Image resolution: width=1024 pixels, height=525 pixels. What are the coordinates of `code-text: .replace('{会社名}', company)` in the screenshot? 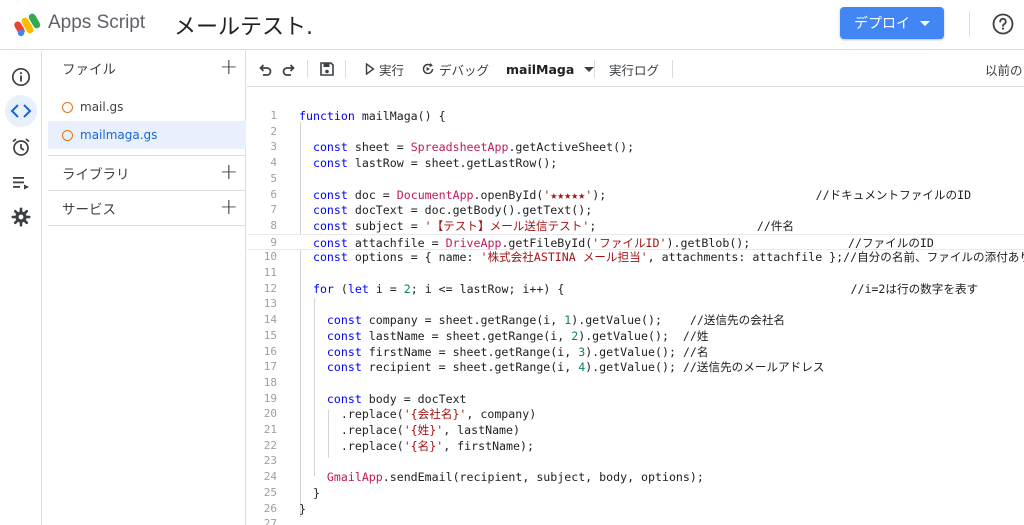 It's located at (418, 414).